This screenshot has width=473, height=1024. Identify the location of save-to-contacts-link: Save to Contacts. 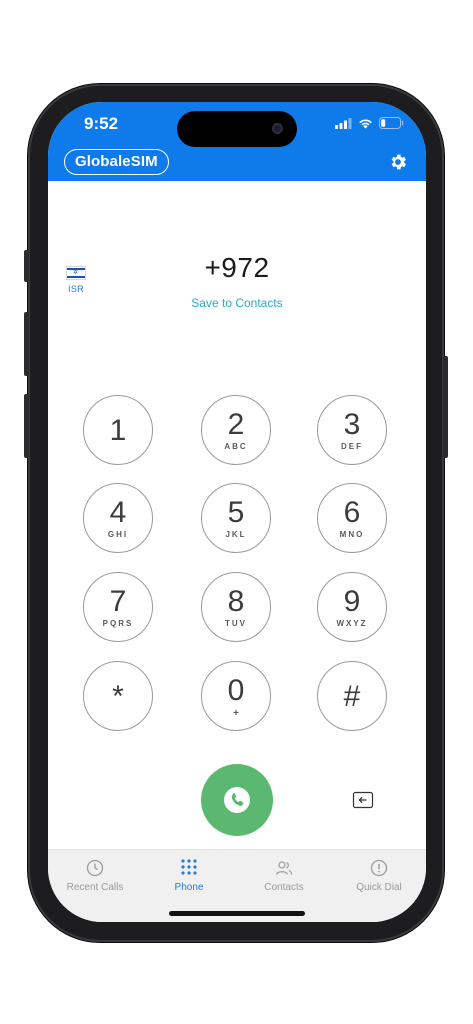
(237, 303).